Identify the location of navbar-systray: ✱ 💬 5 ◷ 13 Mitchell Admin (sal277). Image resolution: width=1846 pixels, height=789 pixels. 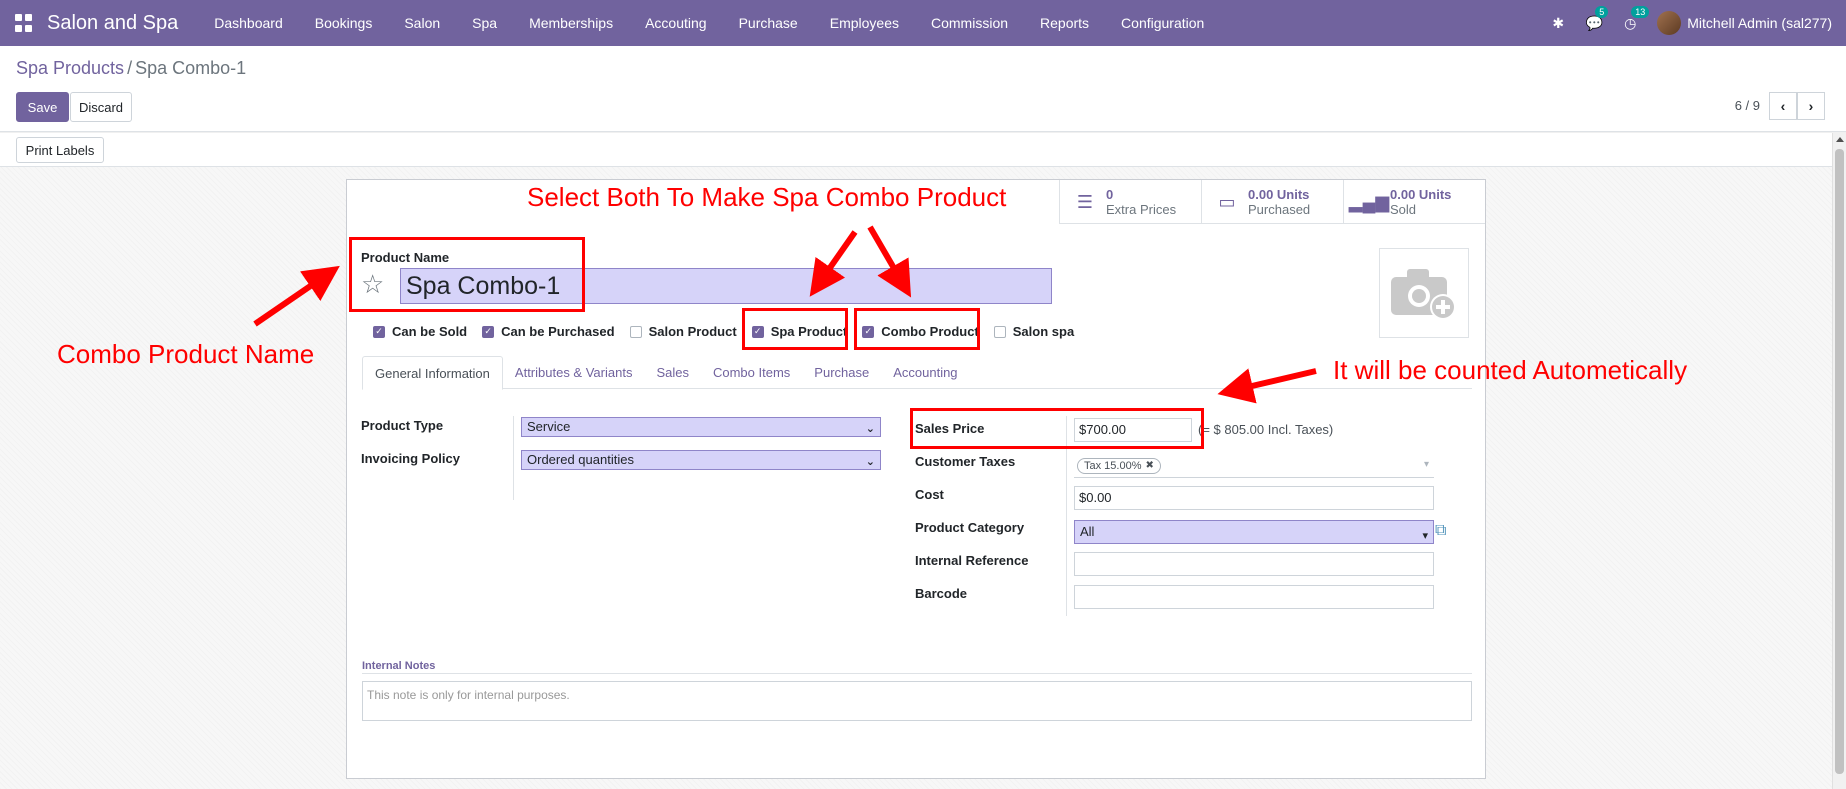
(1697, 23).